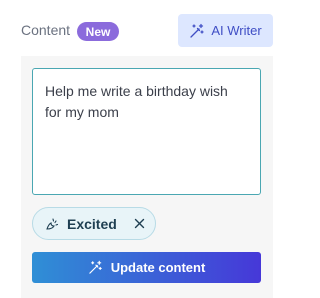 This screenshot has height=298, width=320. I want to click on ai-writer-button: AI Writer, so click(225, 30).